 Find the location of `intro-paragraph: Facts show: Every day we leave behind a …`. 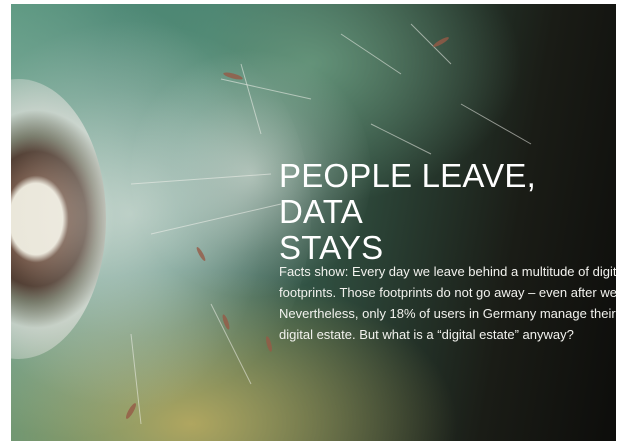

intro-paragraph: Facts show: Every day we leave behind a … is located at coordinates (447, 303).